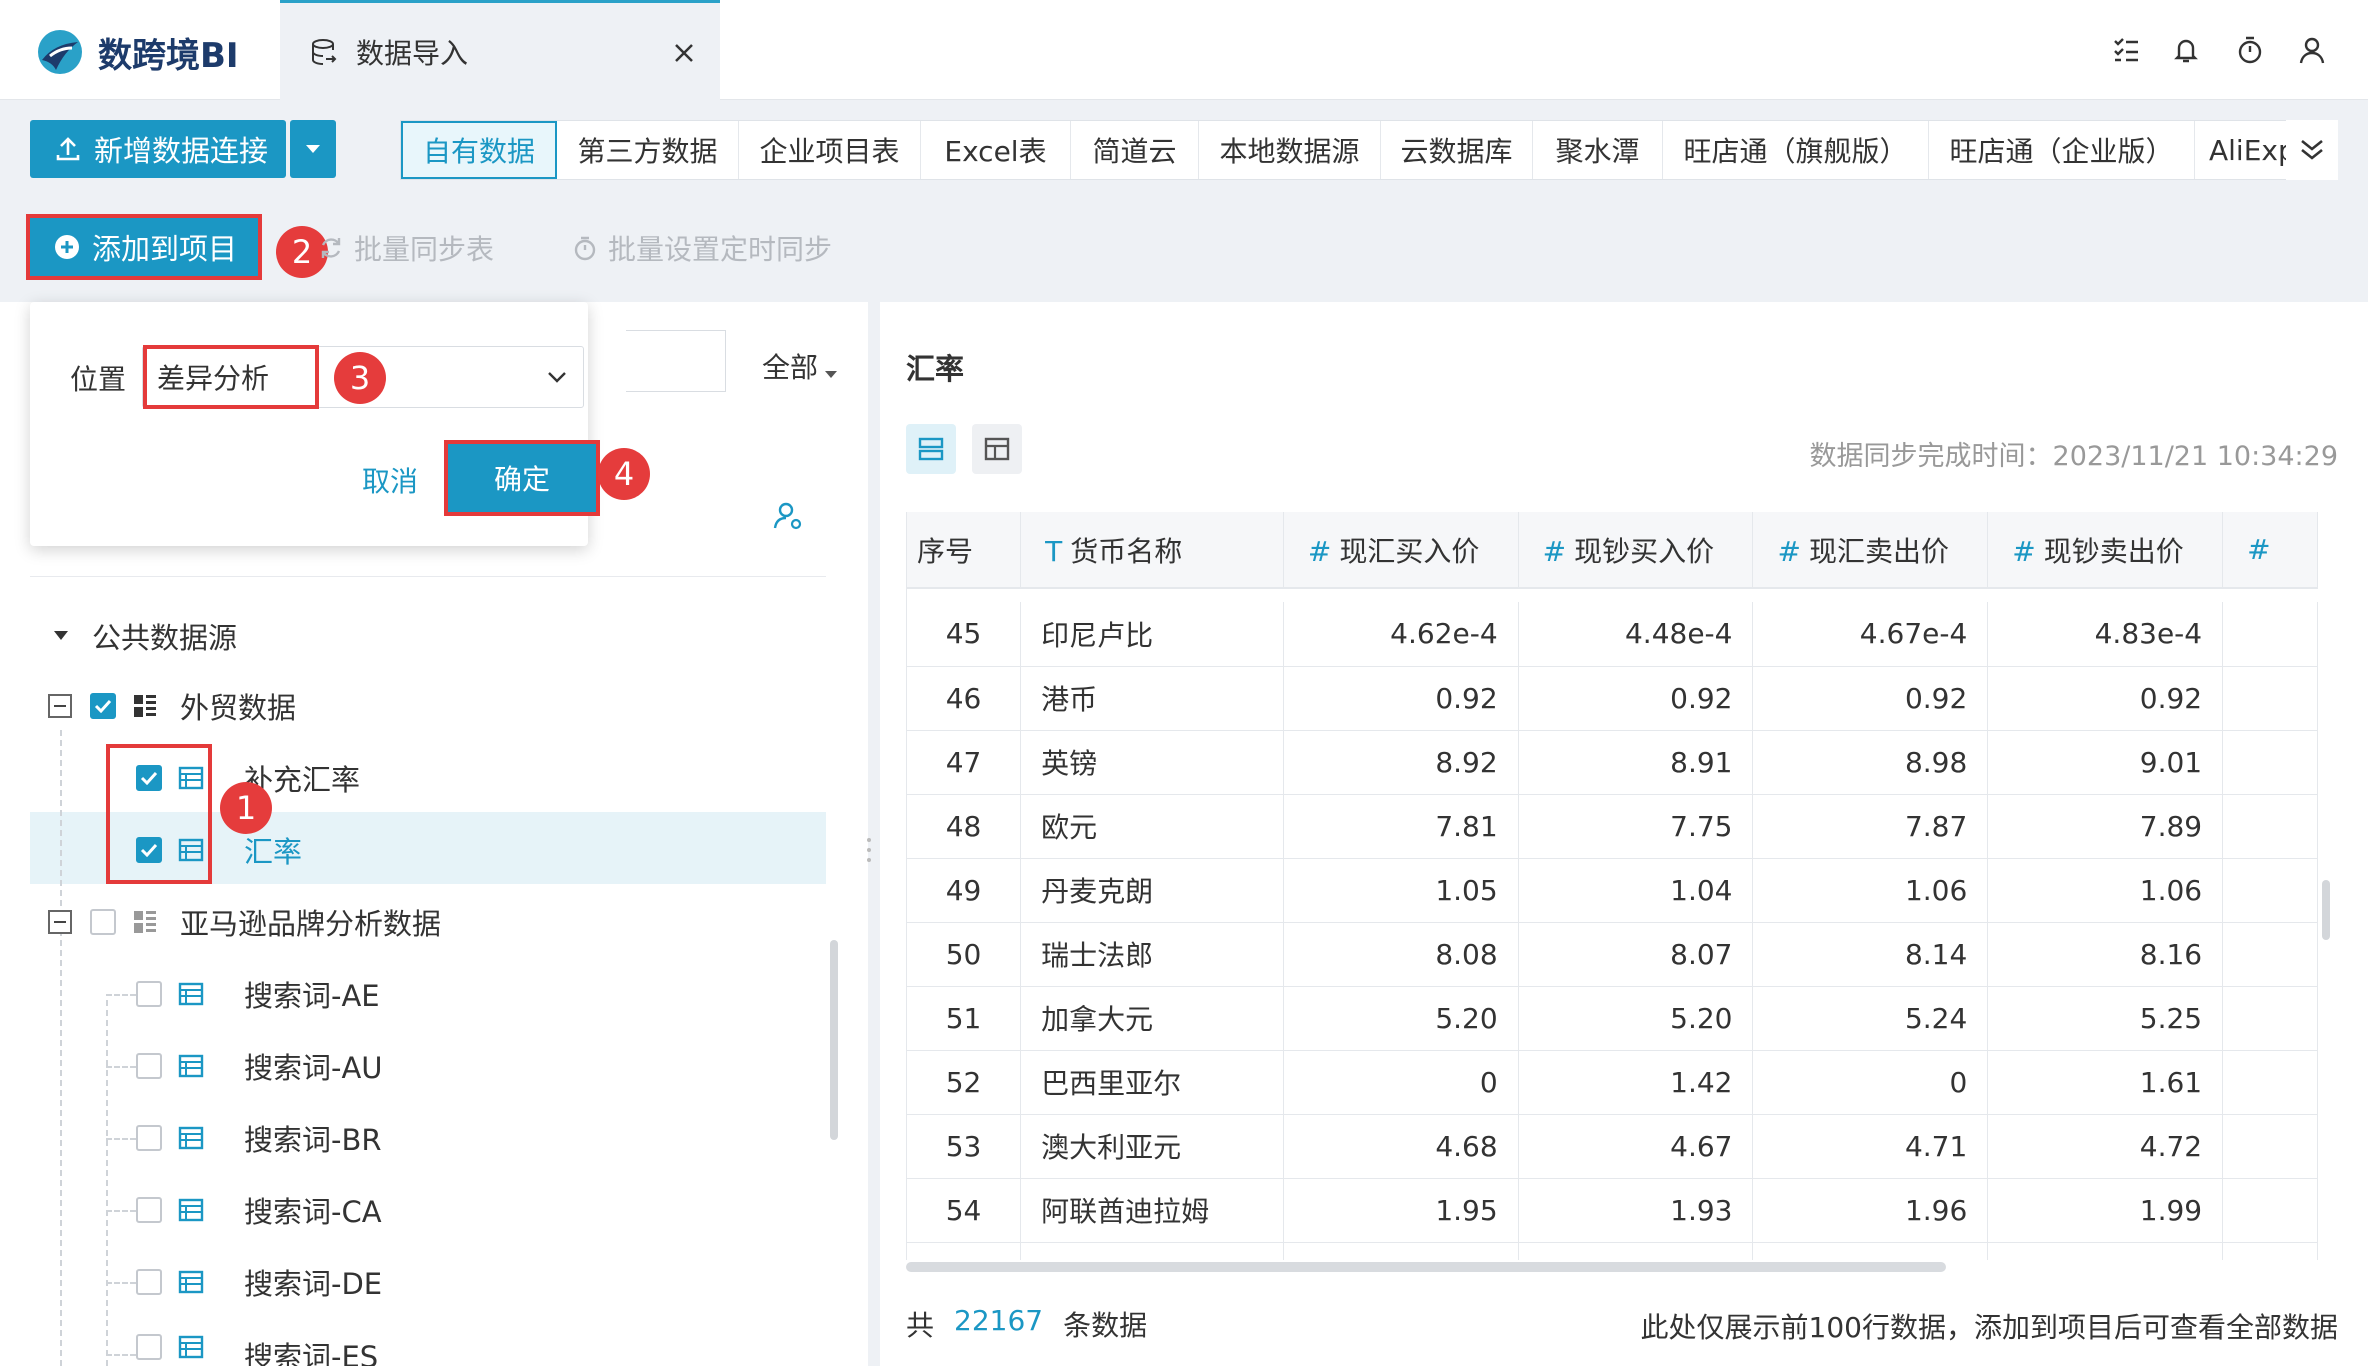  What do you see at coordinates (997, 449) in the screenshot?
I see `view-table-icon` at bounding box center [997, 449].